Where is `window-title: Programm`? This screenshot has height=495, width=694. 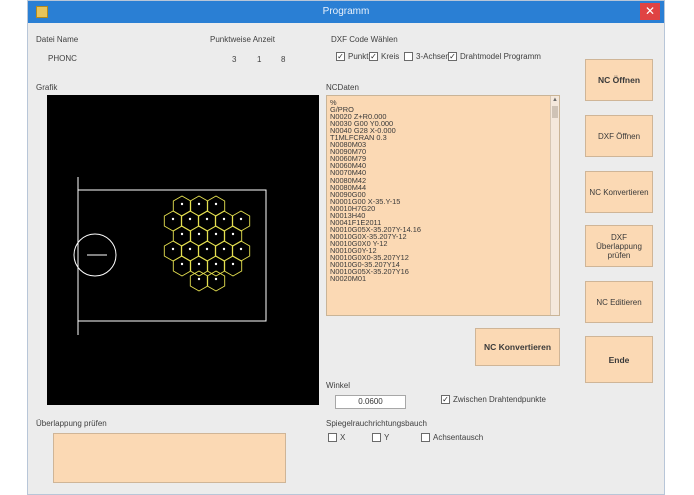
window-title: Programm is located at coordinates (346, 11).